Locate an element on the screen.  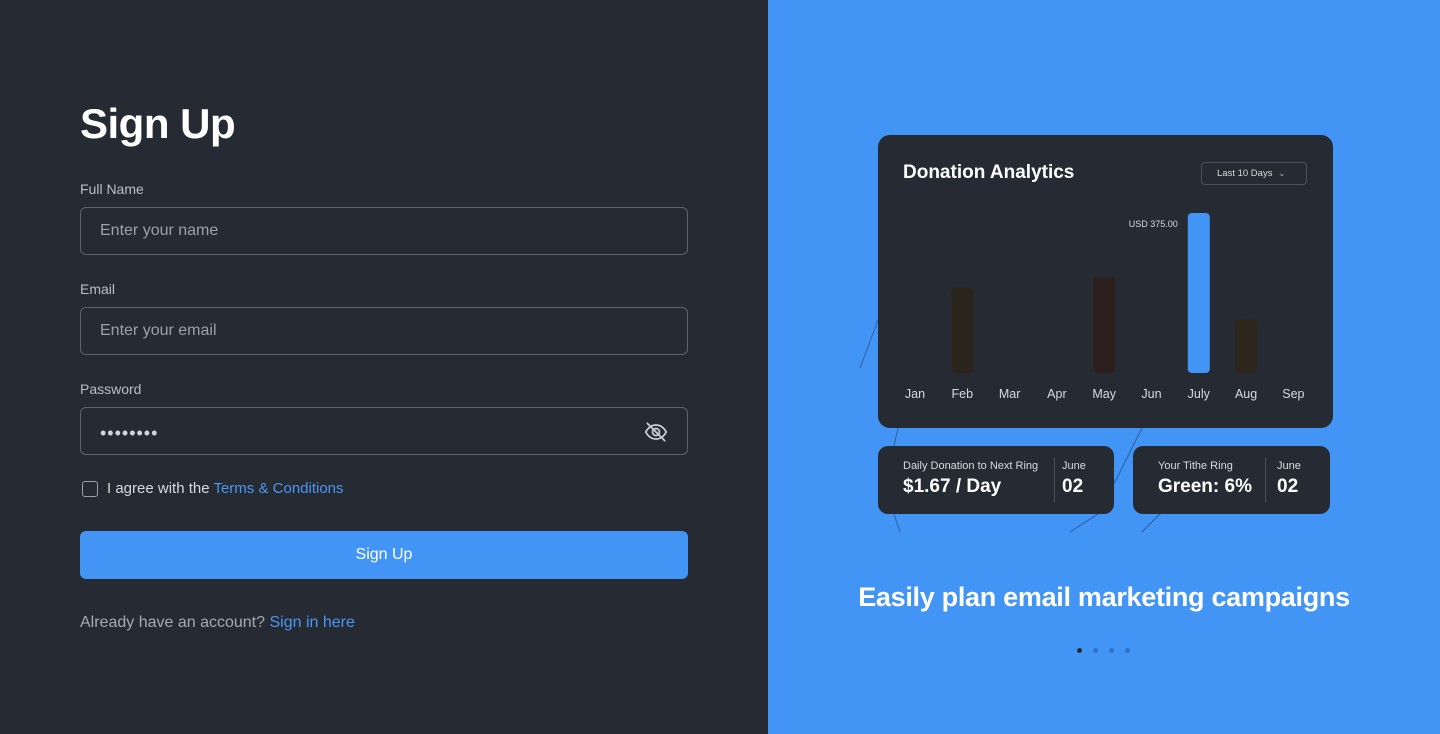
x-tick-apr: Apr is located at coordinates (1056, 394).